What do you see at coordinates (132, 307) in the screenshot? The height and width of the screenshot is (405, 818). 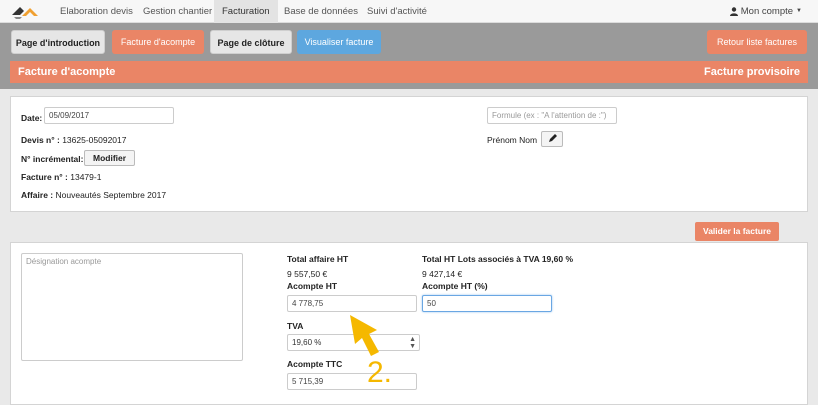 I see `designation-textarea: Désignation acompte` at bounding box center [132, 307].